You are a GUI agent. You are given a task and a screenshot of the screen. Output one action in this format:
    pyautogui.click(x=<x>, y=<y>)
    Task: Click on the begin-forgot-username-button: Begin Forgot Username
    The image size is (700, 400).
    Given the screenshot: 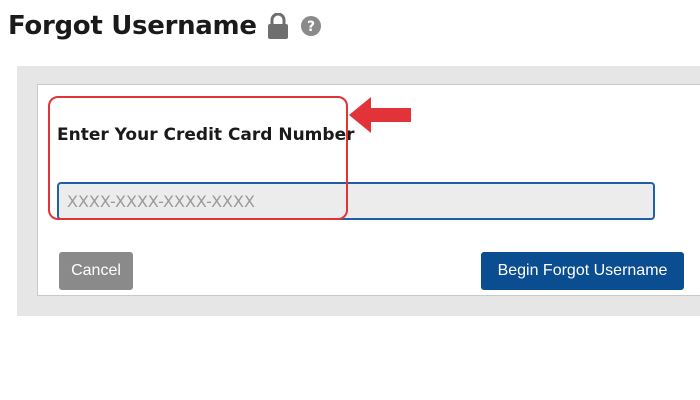 What is the action you would take?
    pyautogui.click(x=582, y=271)
    